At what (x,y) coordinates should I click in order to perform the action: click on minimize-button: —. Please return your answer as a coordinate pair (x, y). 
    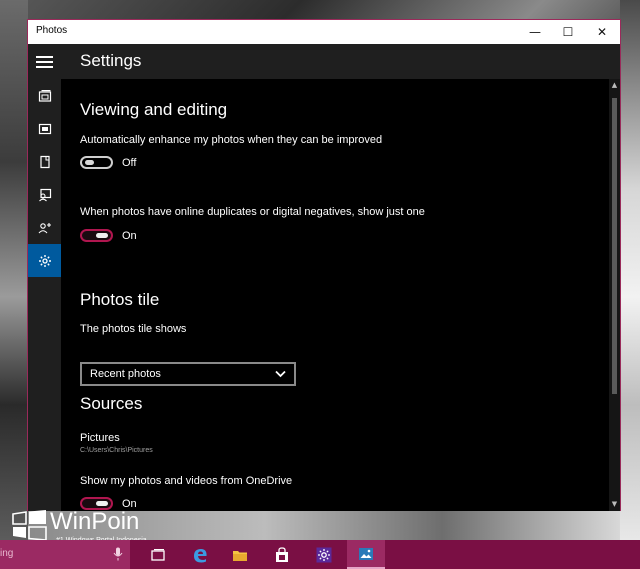
    Looking at the image, I should click on (535, 32).